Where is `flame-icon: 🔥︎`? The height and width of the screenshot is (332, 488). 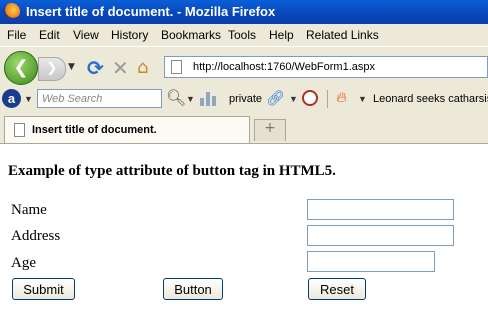
flame-icon: 🔥︎ is located at coordinates (341, 97).